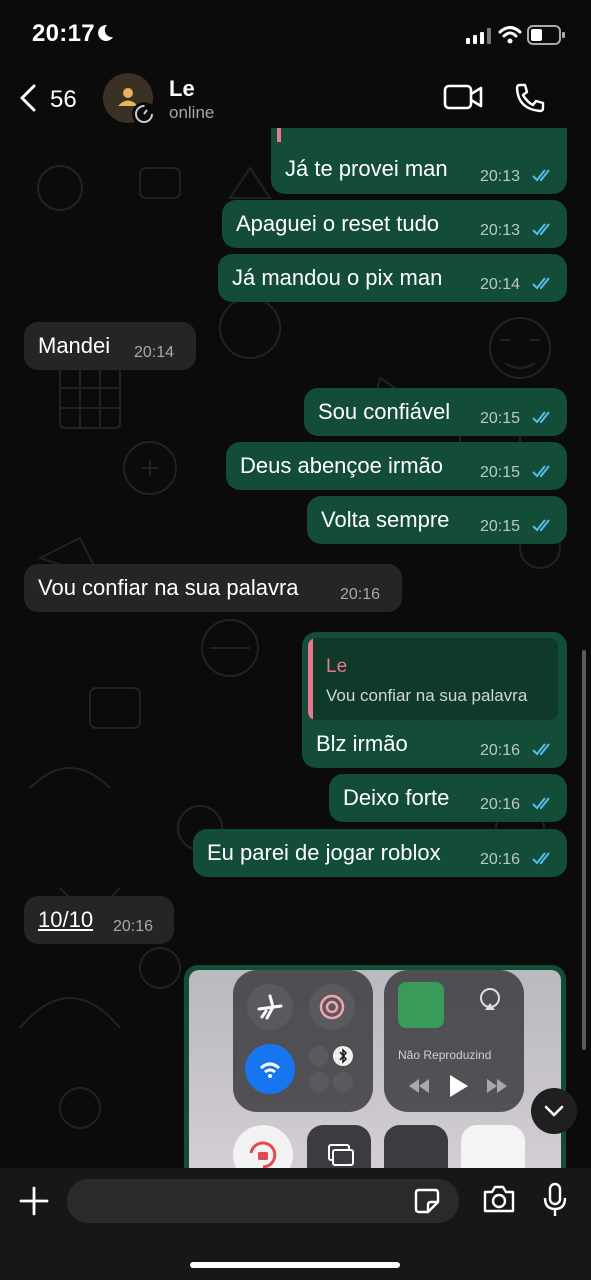 The width and height of the screenshot is (591, 1280). Describe the element at coordinates (421, 1005) in the screenshot. I see `album-art` at that location.